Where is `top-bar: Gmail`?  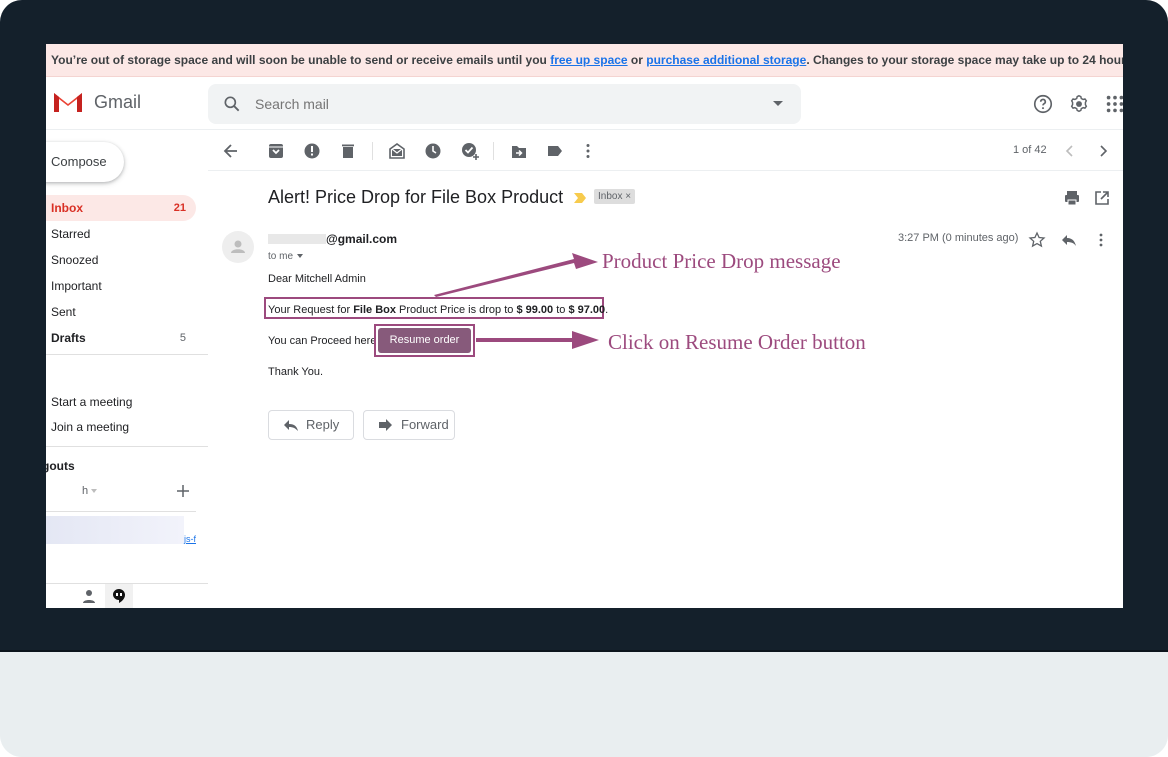 top-bar: Gmail is located at coordinates (584, 103).